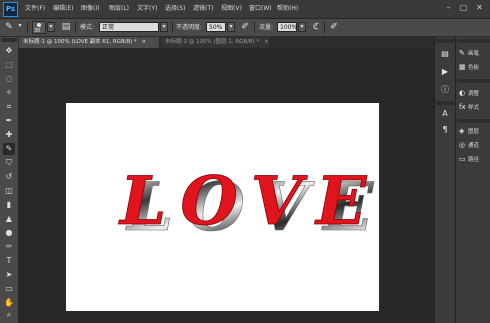  Describe the element at coordinates (51, 27) in the screenshot. I see `brush-size-dropdown: ▾` at that location.